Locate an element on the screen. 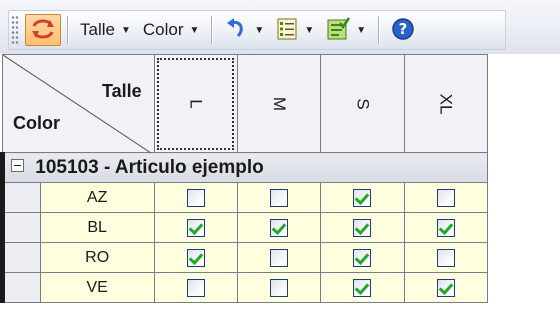 Image resolution: width=560 pixels, height=329 pixels. color-dropdown: Color ▼ is located at coordinates (171, 30).